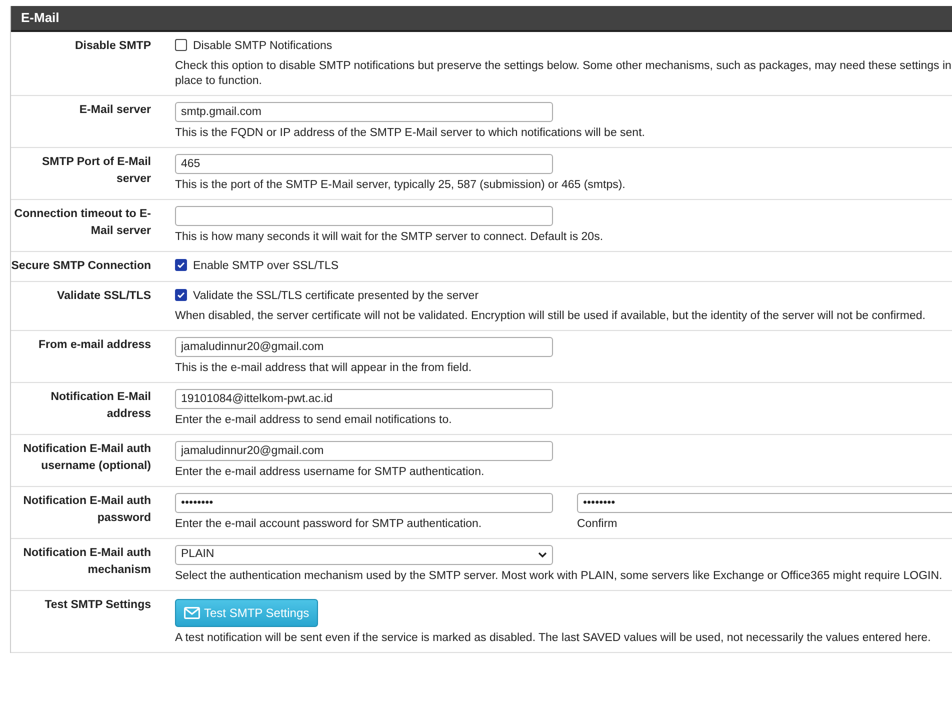 The height and width of the screenshot is (713, 952). I want to click on help-text: Enter the e-mail account password for SMTP authentication., so click(329, 524).